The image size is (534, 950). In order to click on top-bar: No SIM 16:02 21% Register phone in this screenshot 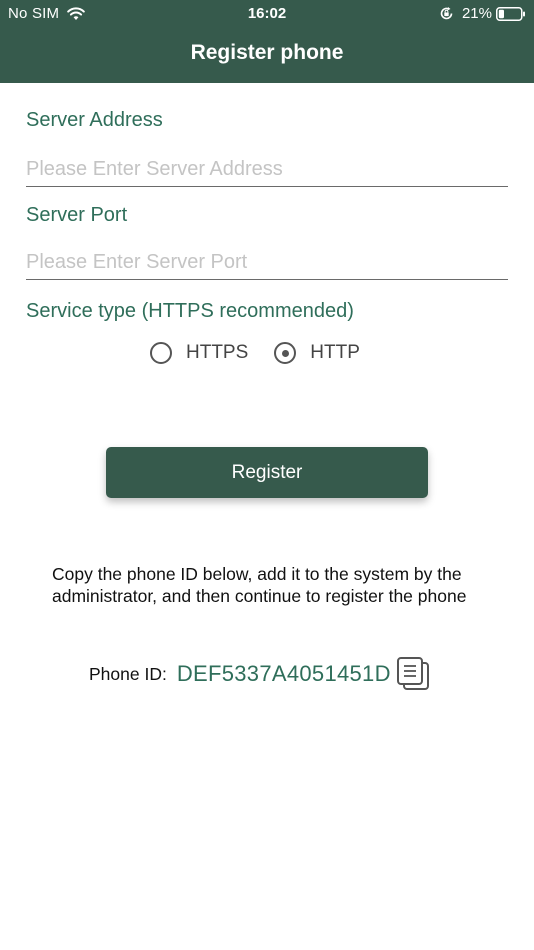, I will do `click(267, 41)`.